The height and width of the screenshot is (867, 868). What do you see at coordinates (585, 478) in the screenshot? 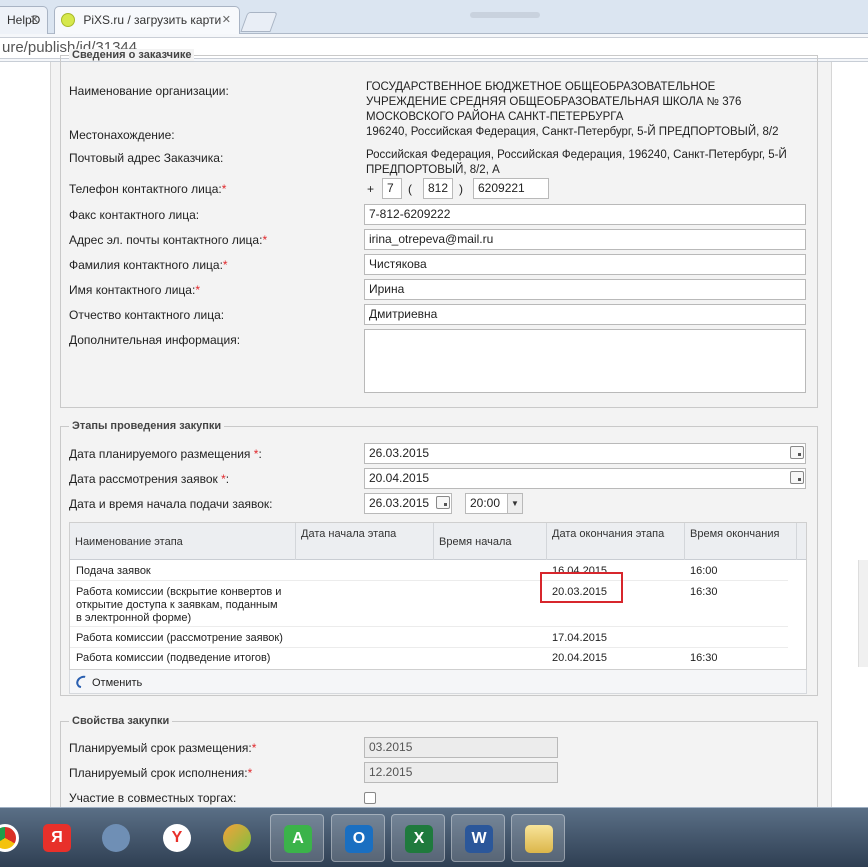
I see `review-date-input: 20.04.2015` at bounding box center [585, 478].